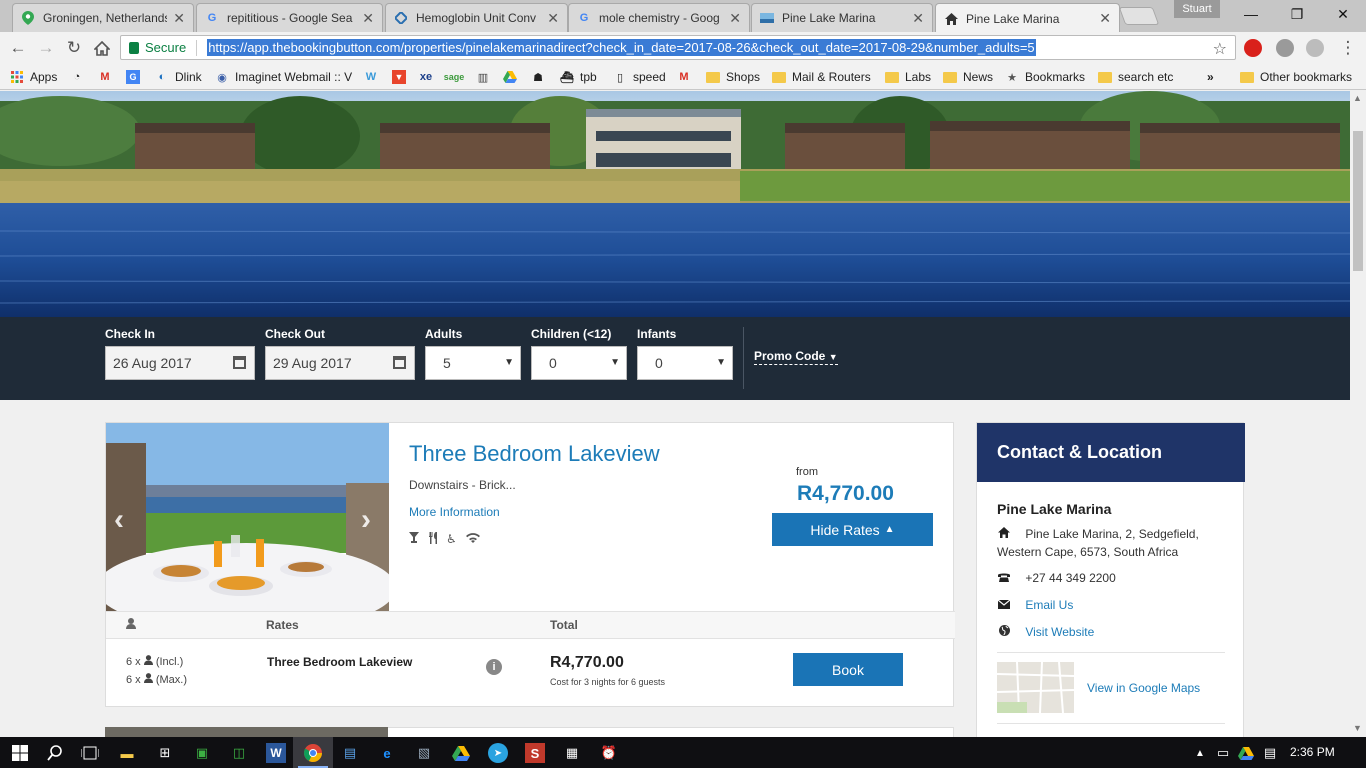 The image size is (1366, 768). Describe the element at coordinates (1285, 48) in the screenshot. I see `chat-icon` at that location.